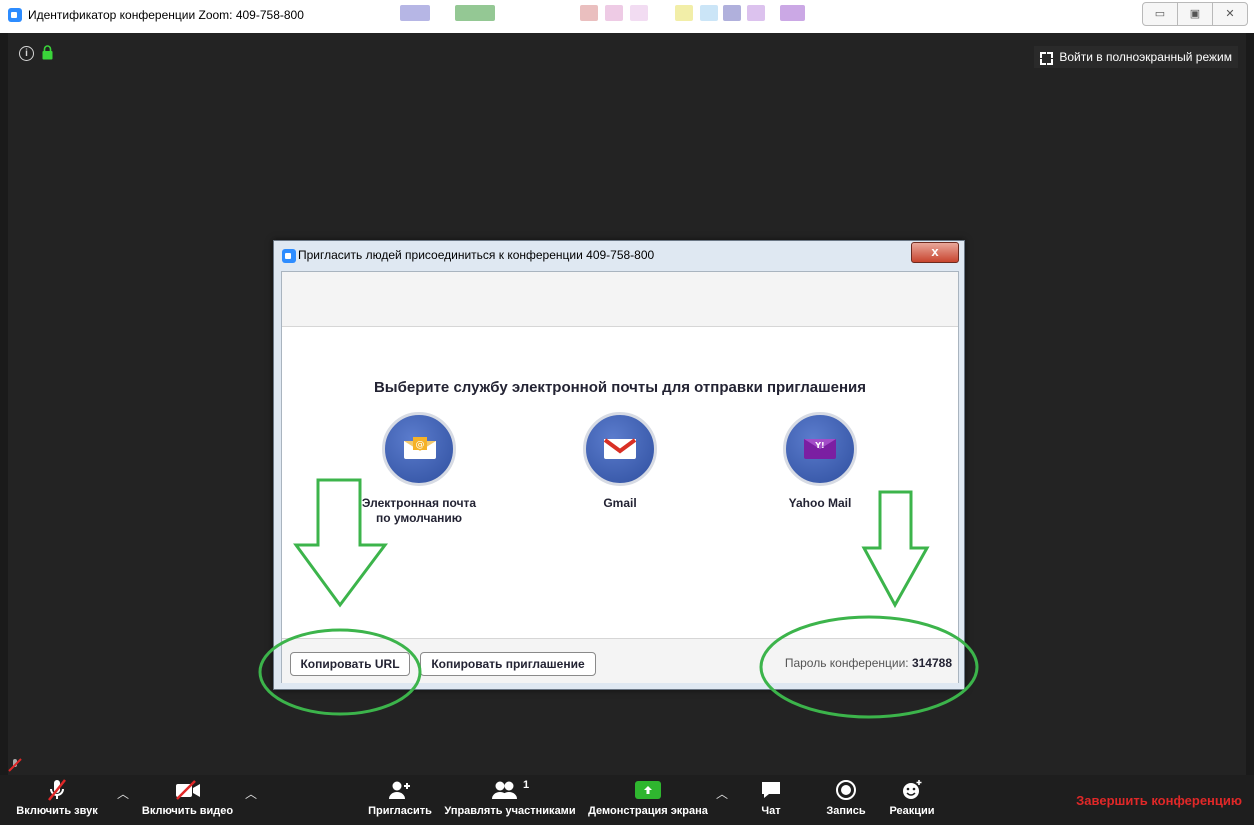 The image size is (1254, 825). What do you see at coordinates (400, 811) in the screenshot?
I see `invite-label: Пригласить` at bounding box center [400, 811].